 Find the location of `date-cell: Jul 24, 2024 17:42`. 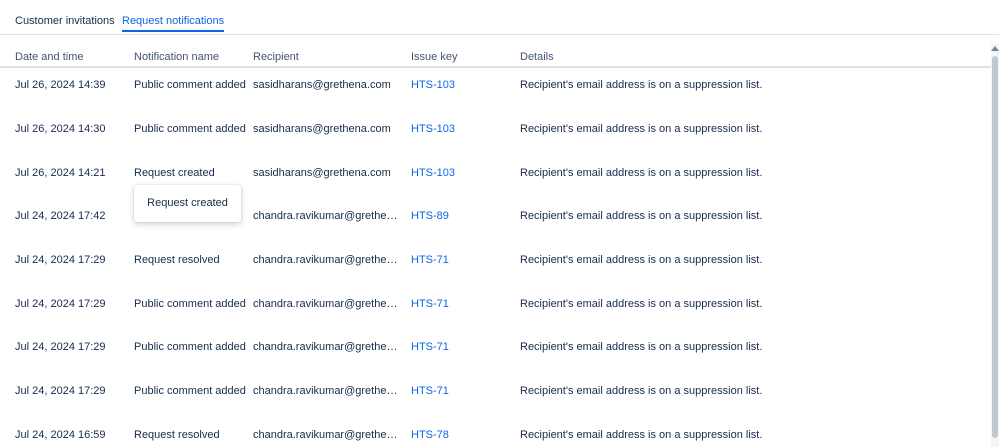

date-cell: Jul 24, 2024 17:42 is located at coordinates (60, 216).